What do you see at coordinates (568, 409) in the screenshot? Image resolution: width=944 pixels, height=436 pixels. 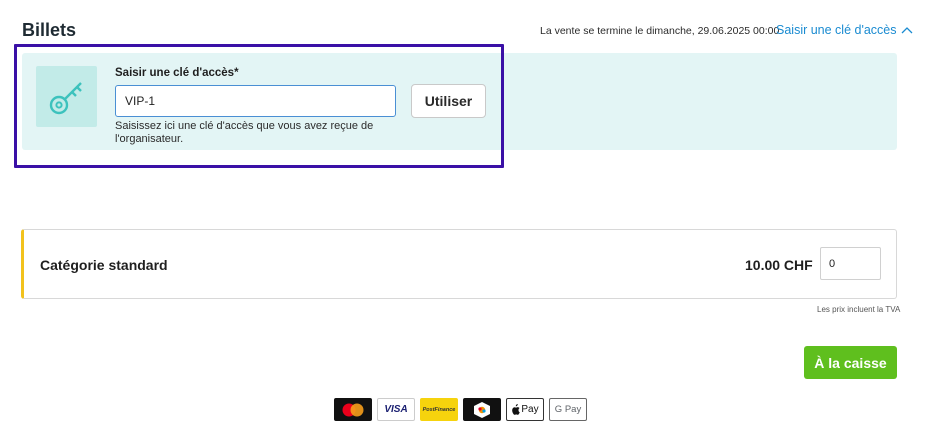 I see `google-pay-icon: G Pay` at bounding box center [568, 409].